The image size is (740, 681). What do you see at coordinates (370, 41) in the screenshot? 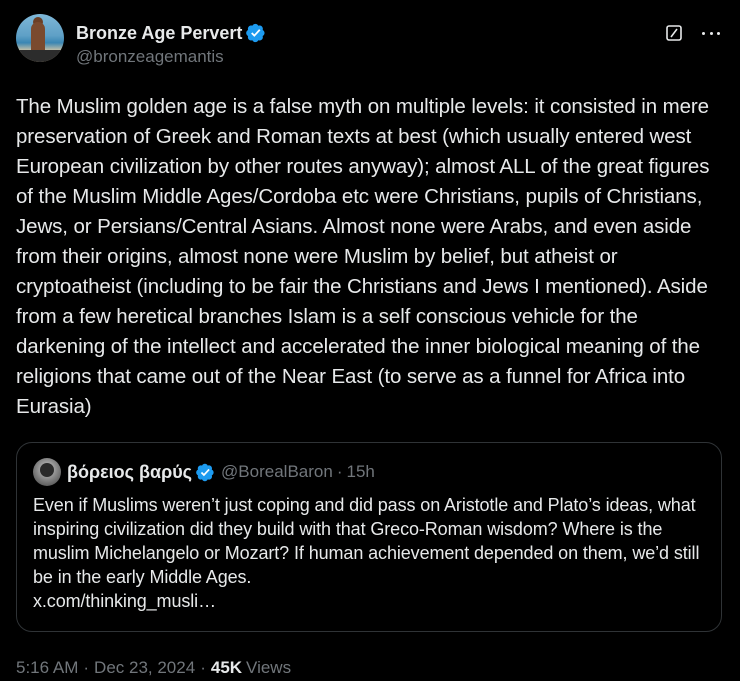
I see `tweet-header: Bronze Age Pervert @bronzeagemantis` at bounding box center [370, 41].